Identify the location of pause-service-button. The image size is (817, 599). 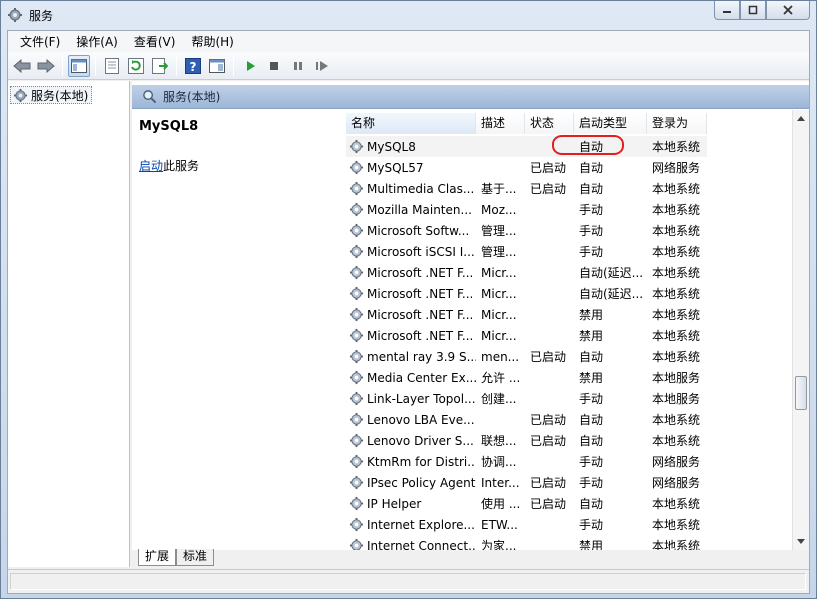
(298, 66).